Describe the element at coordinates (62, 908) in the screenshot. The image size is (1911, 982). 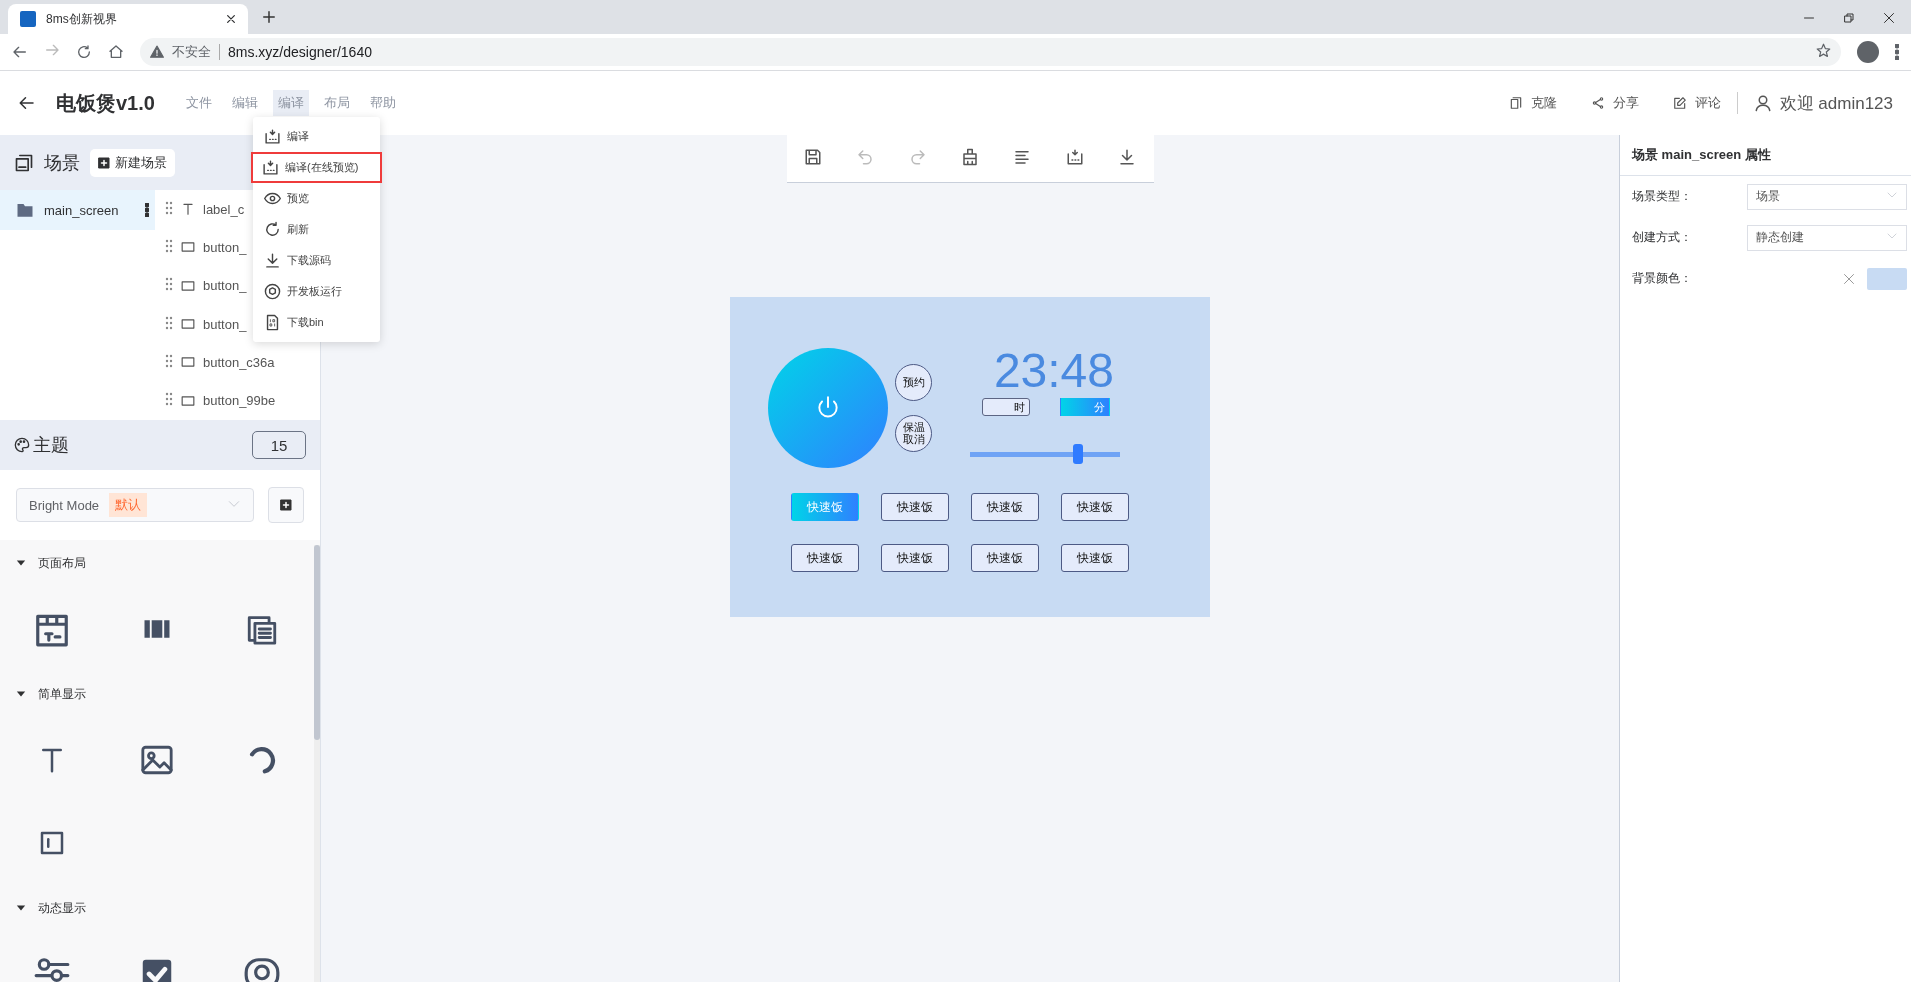
I see `category-heading: 动态显示` at that location.